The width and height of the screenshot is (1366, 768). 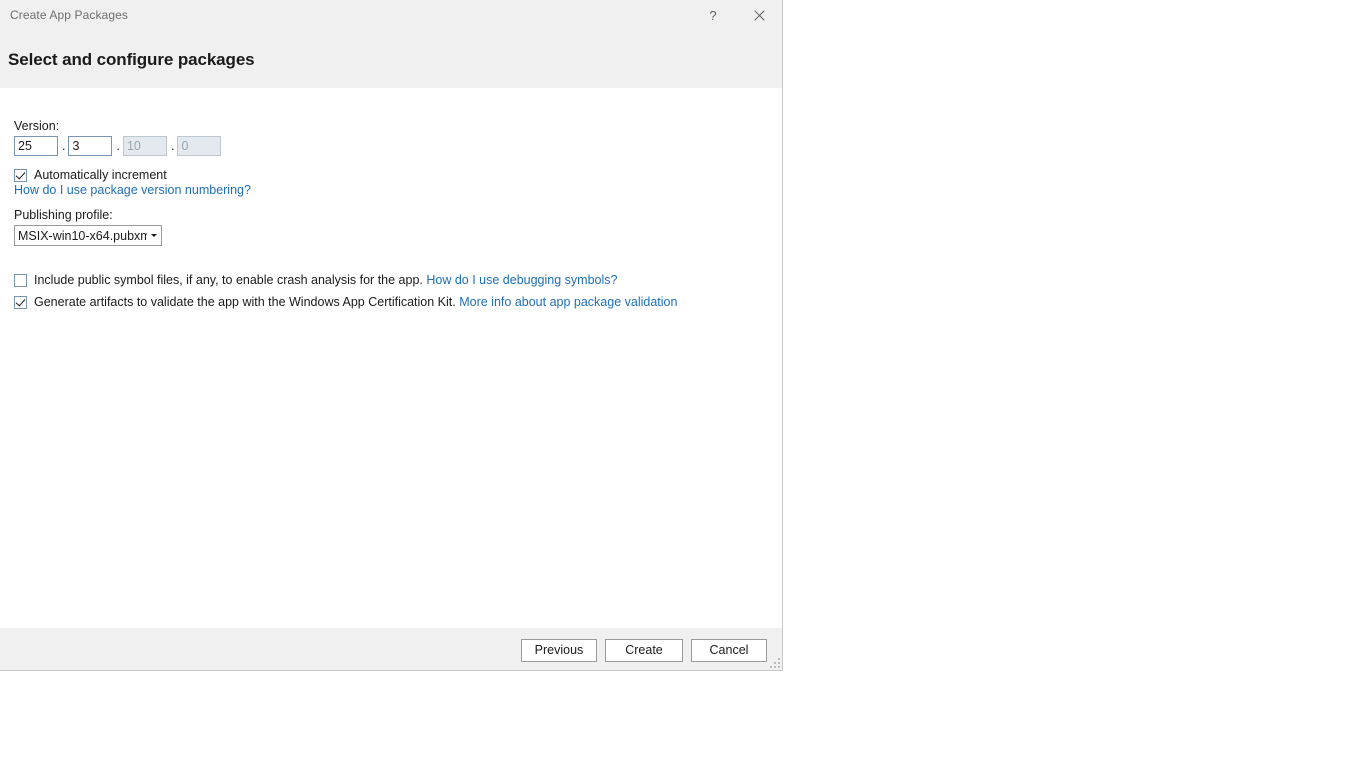 What do you see at coordinates (644, 650) in the screenshot?
I see `create-button: Create` at bounding box center [644, 650].